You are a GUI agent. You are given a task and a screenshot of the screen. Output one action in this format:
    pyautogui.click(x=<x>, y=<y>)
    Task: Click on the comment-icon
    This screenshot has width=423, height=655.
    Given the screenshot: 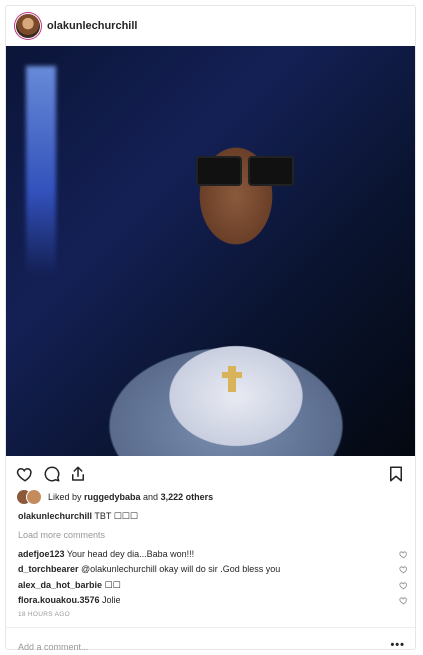 What is the action you would take?
    pyautogui.click(x=52, y=474)
    